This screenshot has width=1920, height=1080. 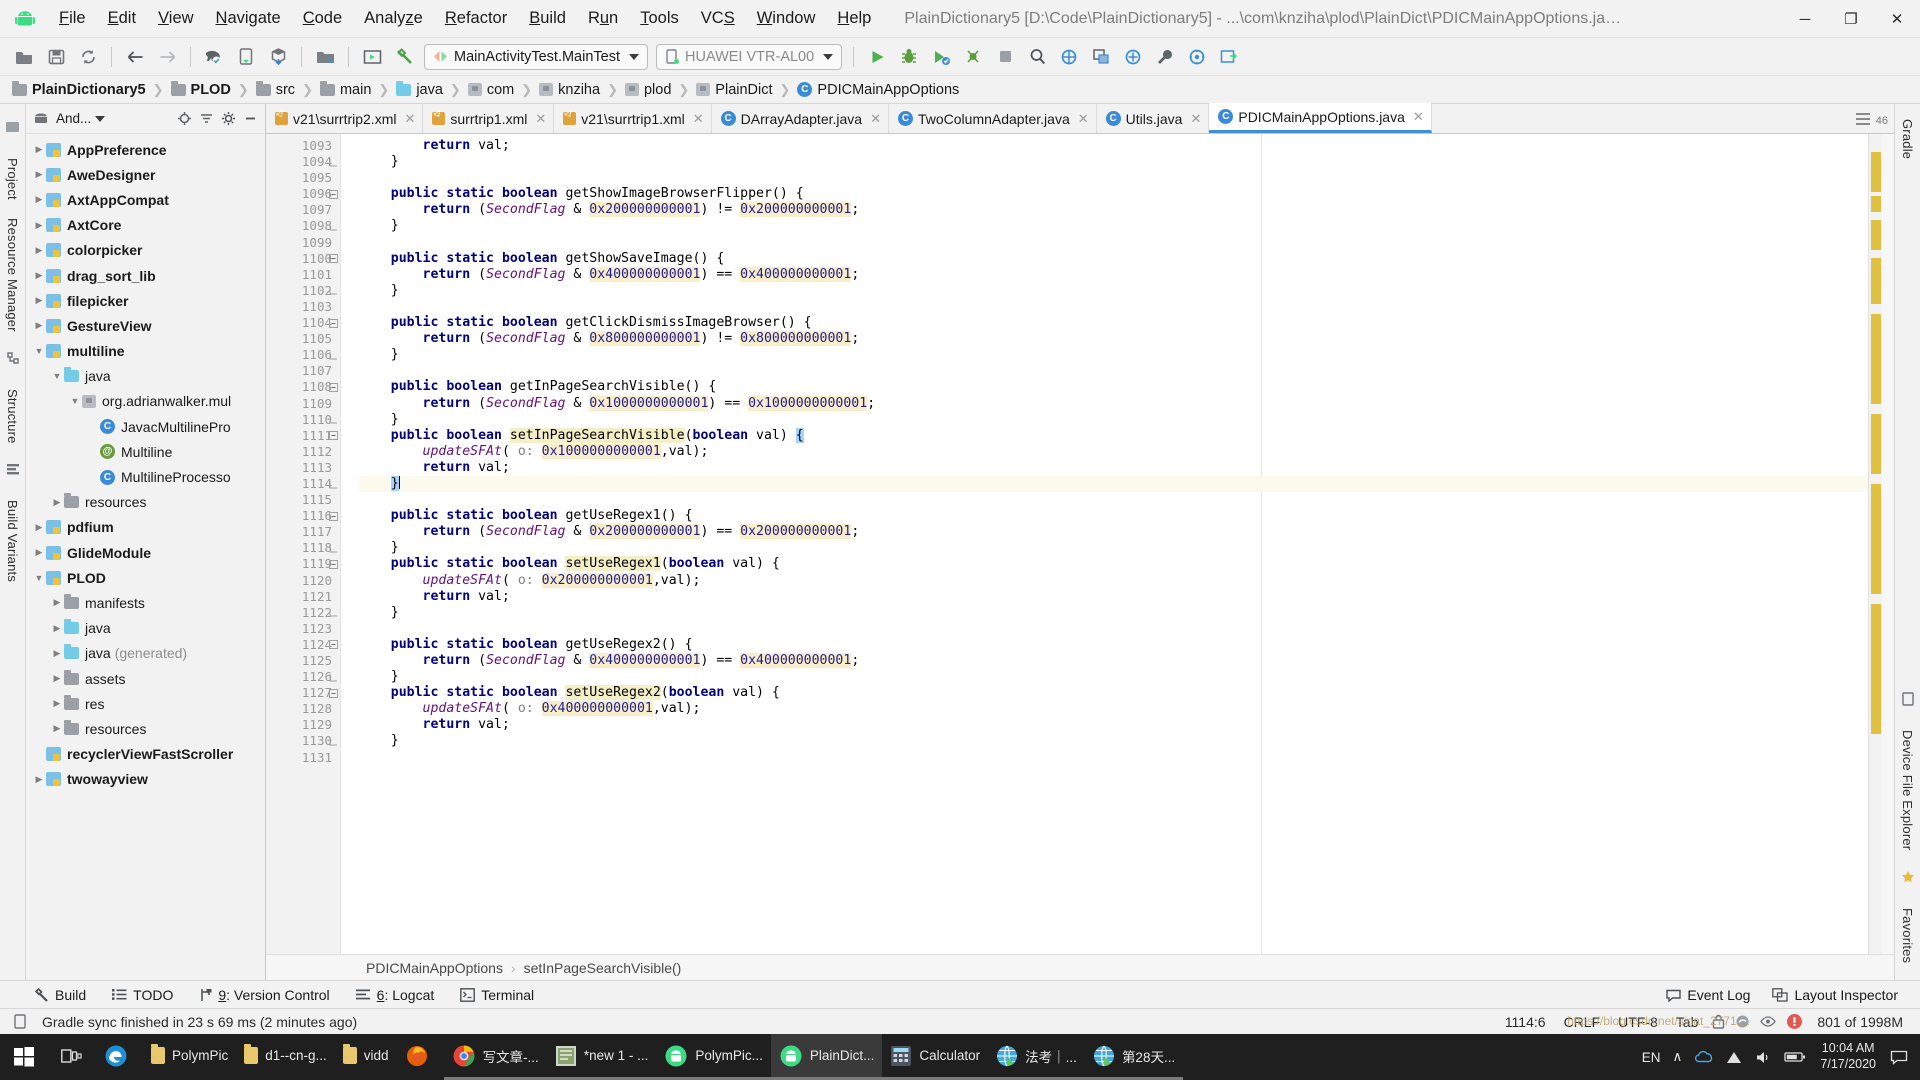 What do you see at coordinates (420, 1057) in the screenshot?
I see `taskbar-item-firefox` at bounding box center [420, 1057].